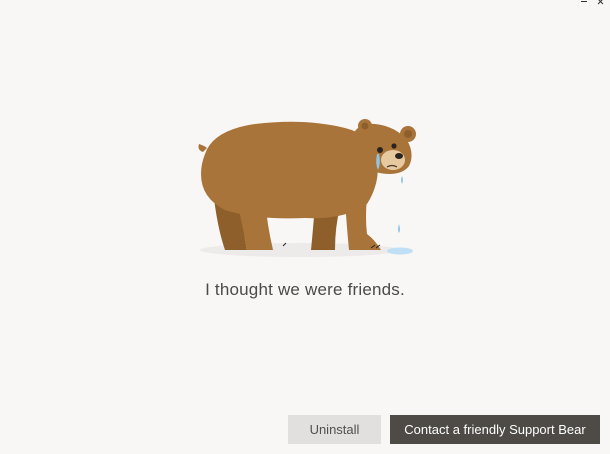  Describe the element at coordinates (307, 188) in the screenshot. I see `bear-icon` at that location.